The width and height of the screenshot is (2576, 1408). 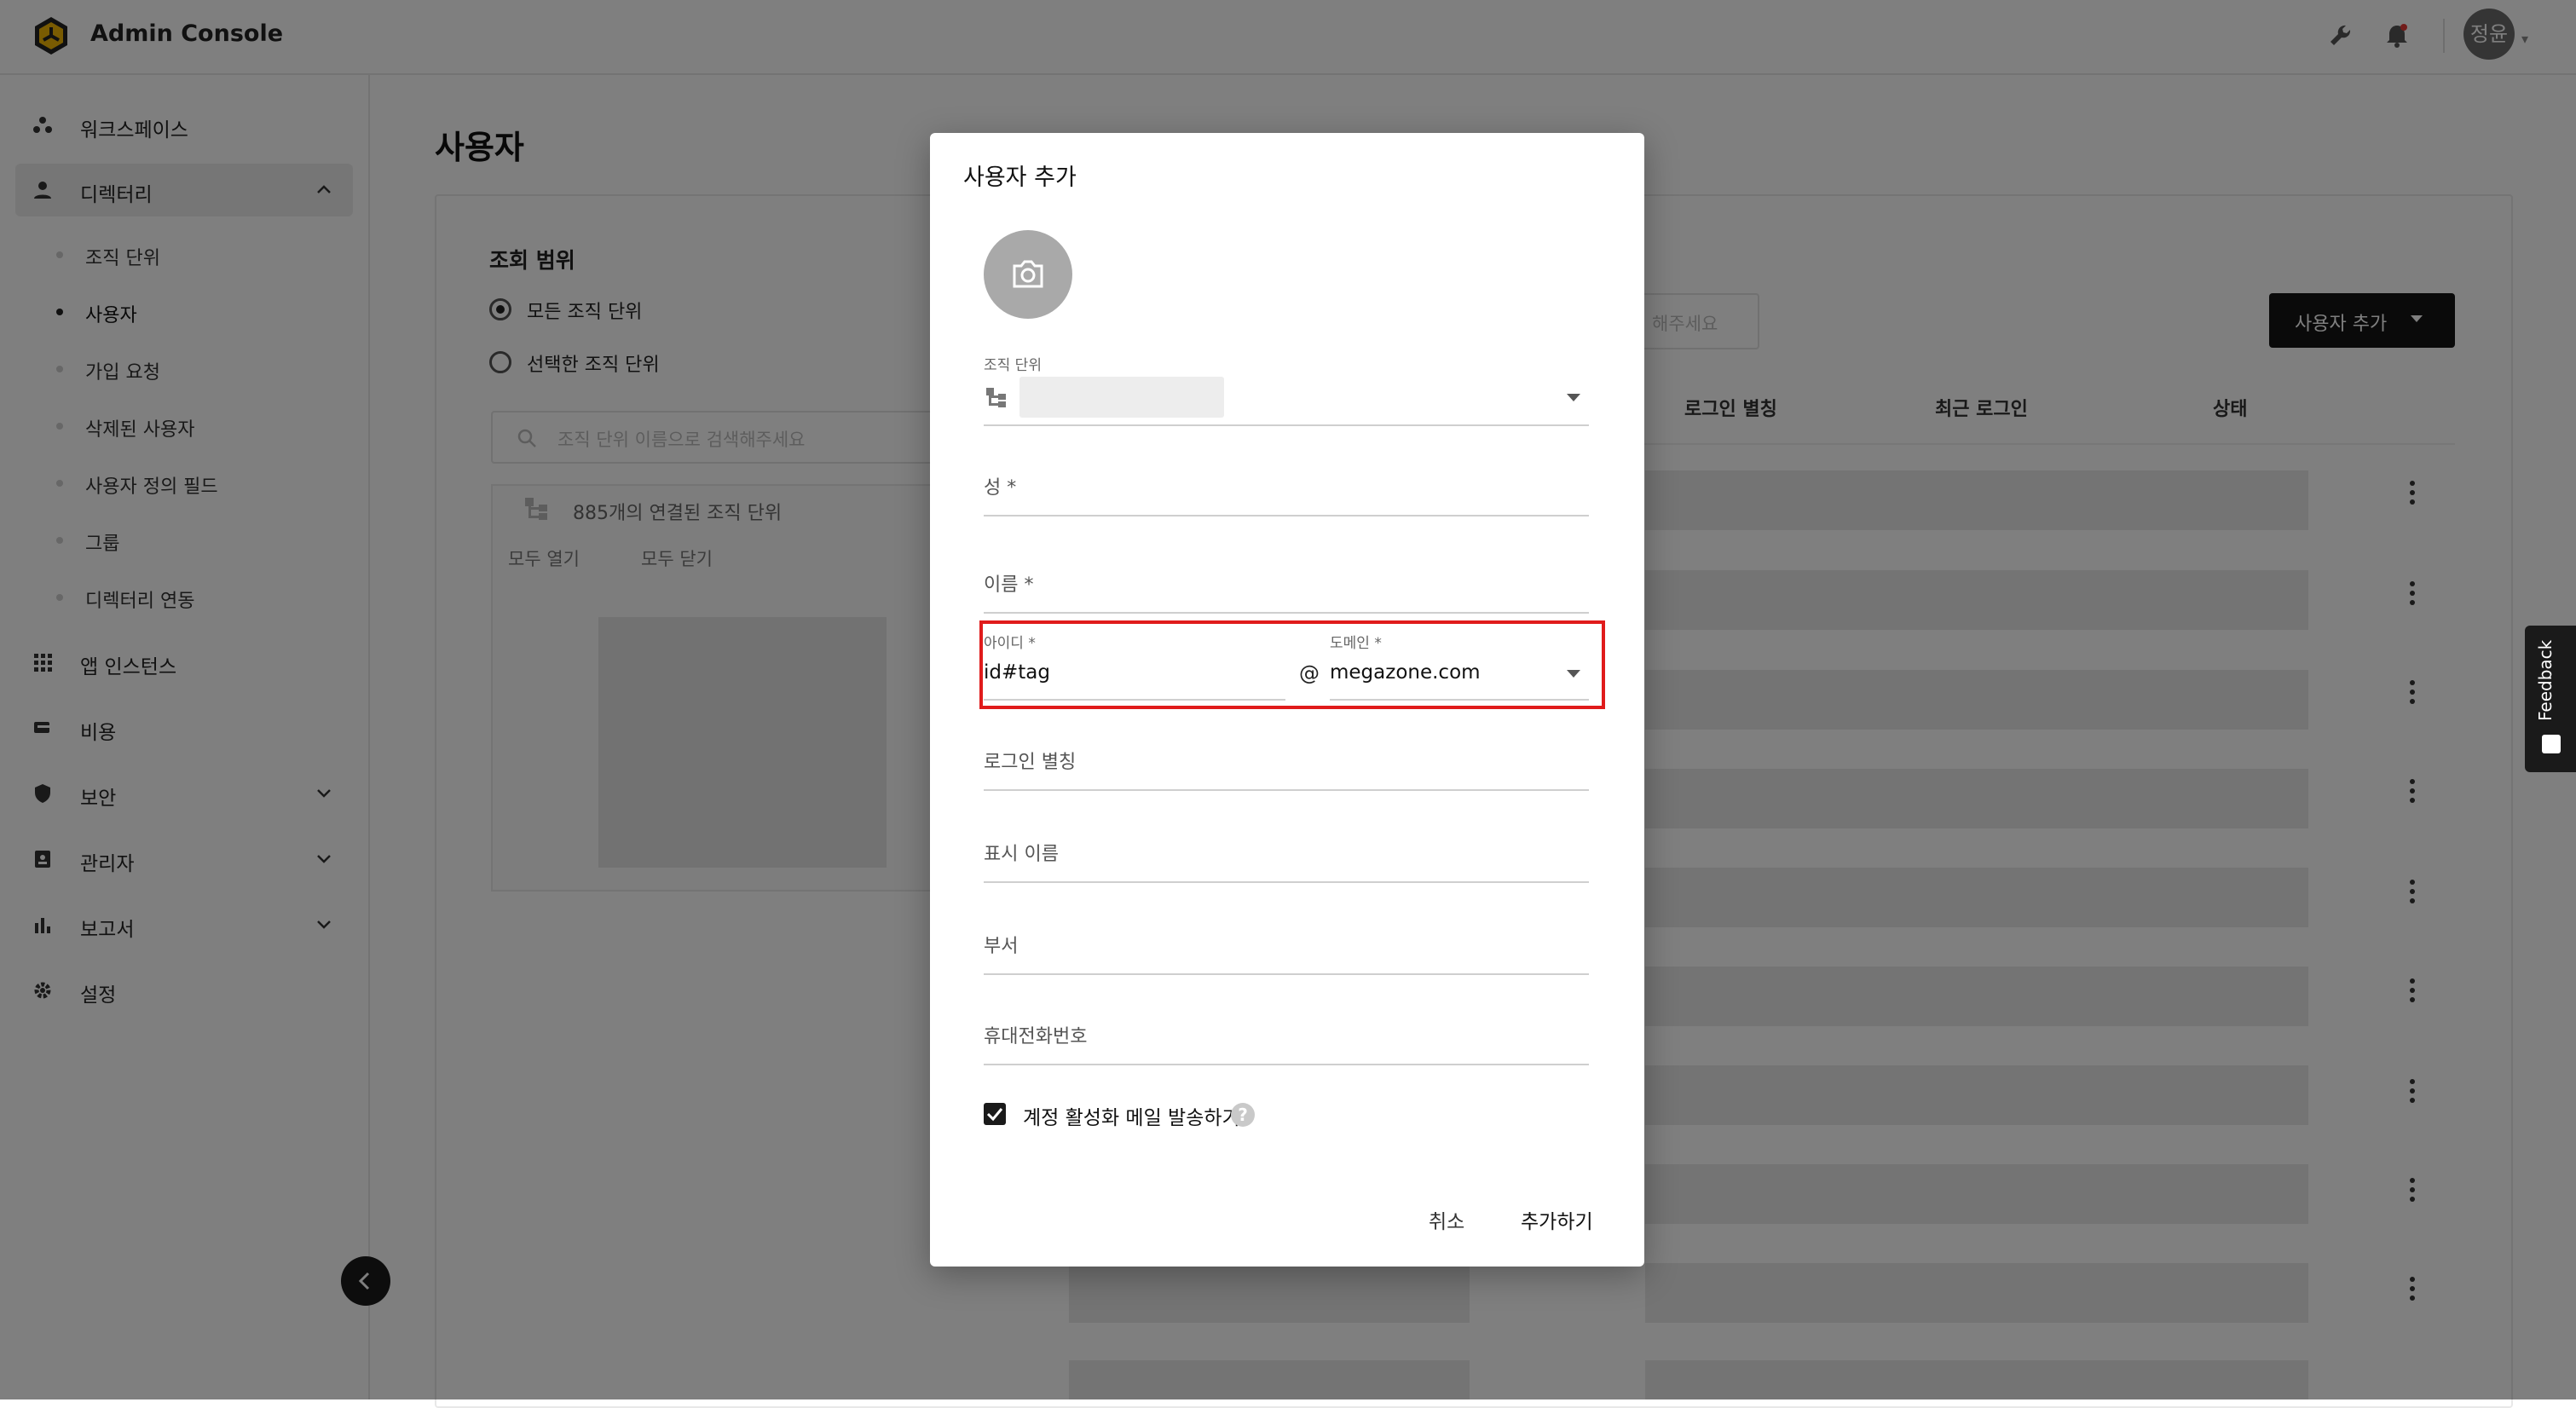 What do you see at coordinates (1013, 365) in the screenshot?
I see `org-unit-label: 조직 단위` at bounding box center [1013, 365].